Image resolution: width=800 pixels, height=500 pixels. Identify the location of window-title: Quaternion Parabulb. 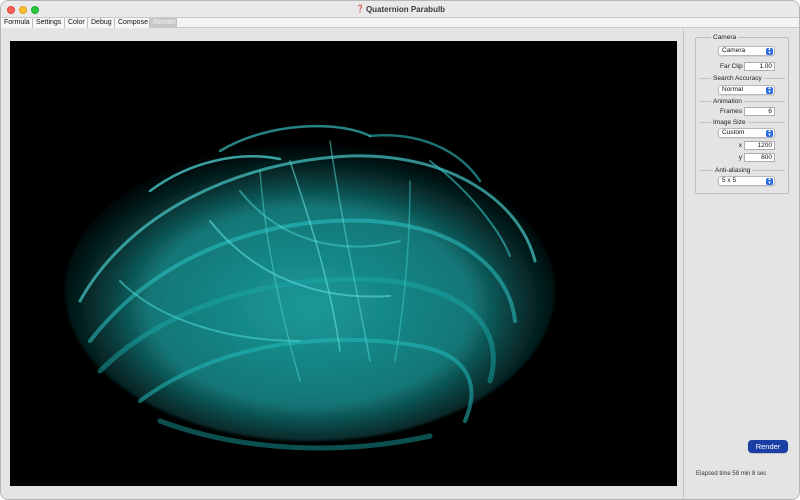
(405, 9).